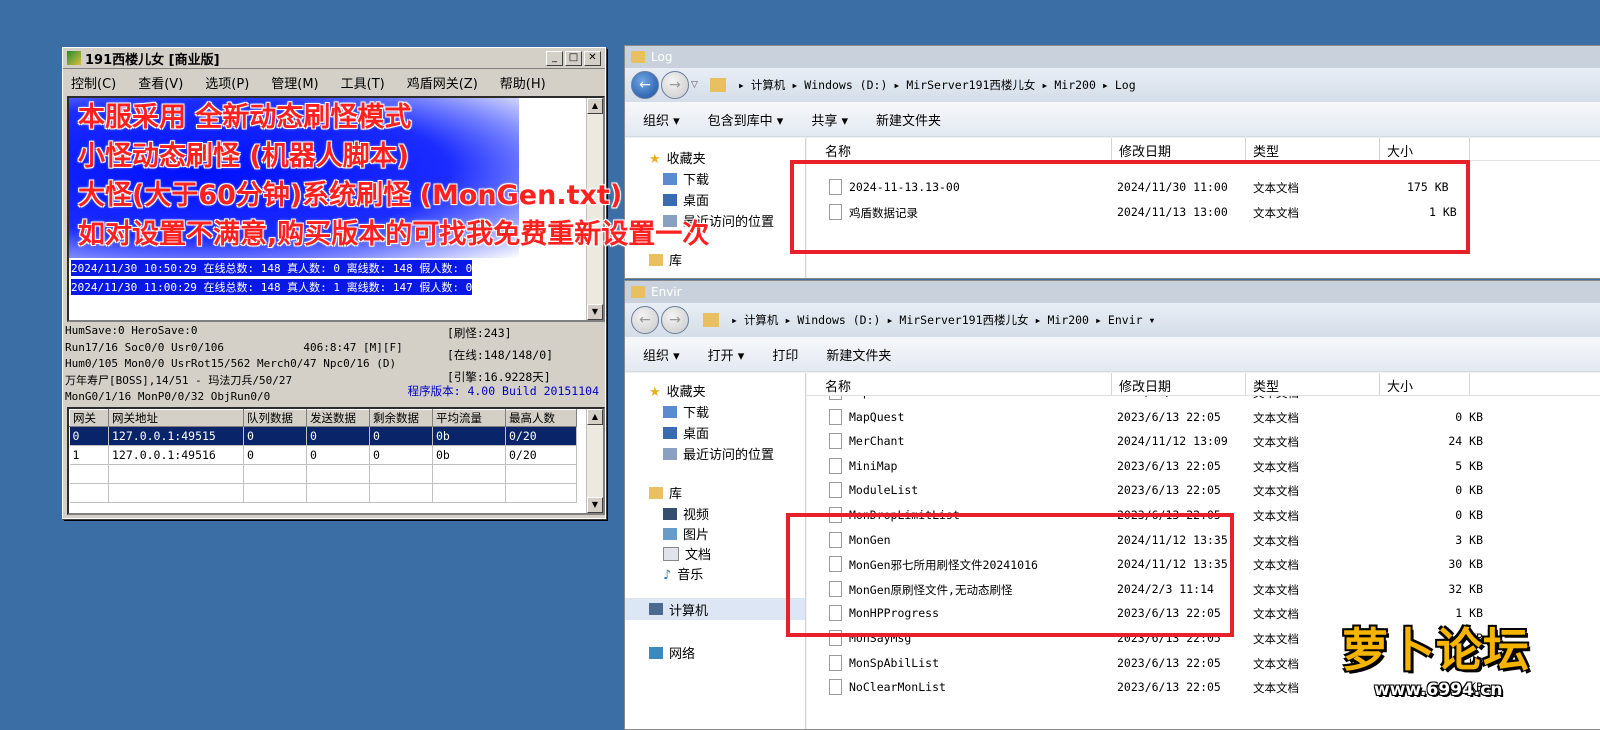 The width and height of the screenshot is (1600, 730). Describe the element at coordinates (523, 82) in the screenshot. I see `menu-help: 帮助(H)` at that location.